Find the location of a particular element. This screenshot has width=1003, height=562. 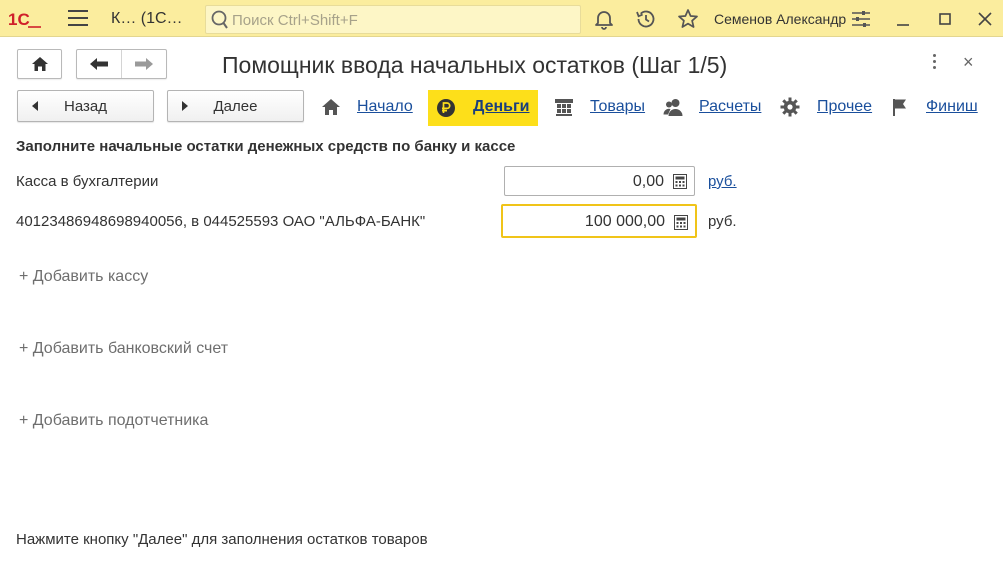

gear-icon is located at coordinates (790, 107).